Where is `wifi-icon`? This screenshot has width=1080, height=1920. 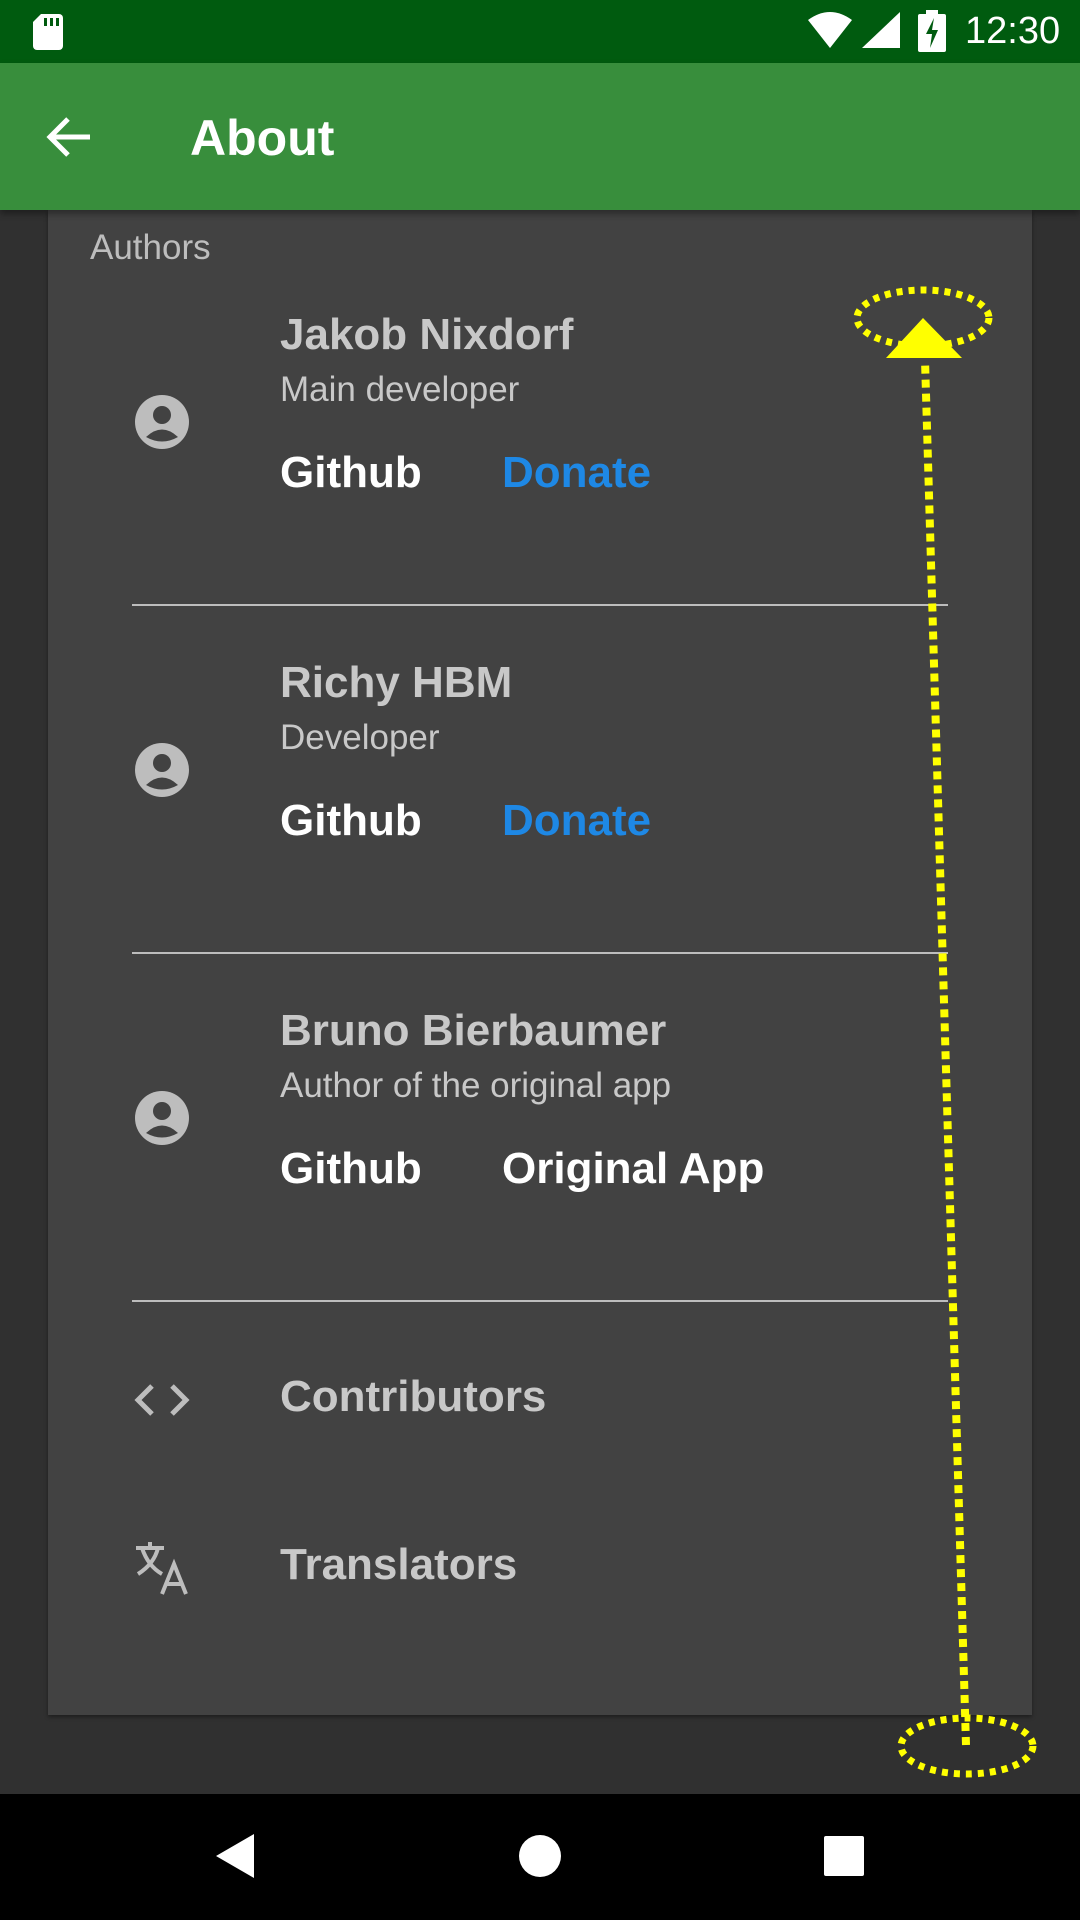 wifi-icon is located at coordinates (830, 30).